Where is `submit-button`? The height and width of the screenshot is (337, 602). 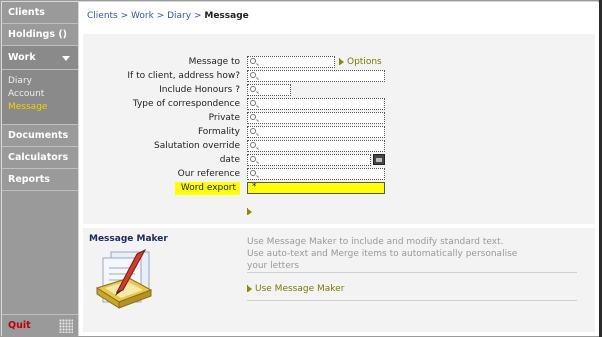 submit-button is located at coordinates (251, 211).